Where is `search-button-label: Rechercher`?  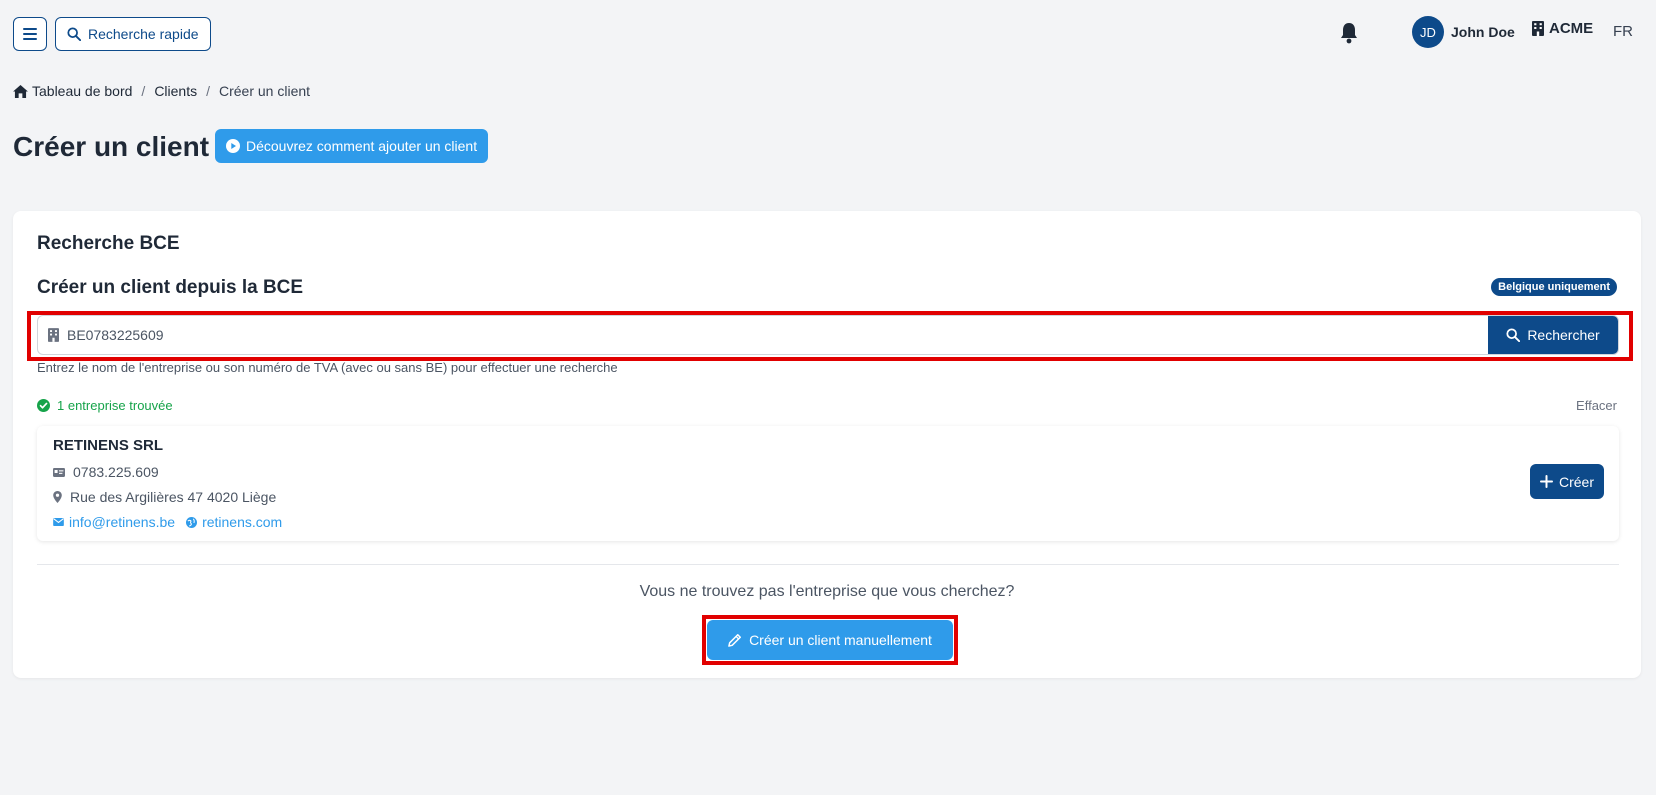
search-button-label: Rechercher is located at coordinates (1563, 335).